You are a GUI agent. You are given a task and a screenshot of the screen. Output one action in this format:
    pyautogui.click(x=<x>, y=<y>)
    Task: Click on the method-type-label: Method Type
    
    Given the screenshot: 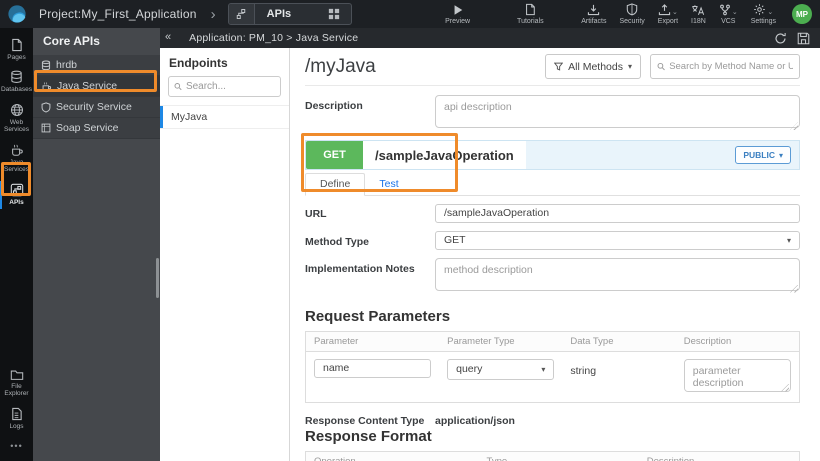 What is the action you would take?
    pyautogui.click(x=337, y=241)
    